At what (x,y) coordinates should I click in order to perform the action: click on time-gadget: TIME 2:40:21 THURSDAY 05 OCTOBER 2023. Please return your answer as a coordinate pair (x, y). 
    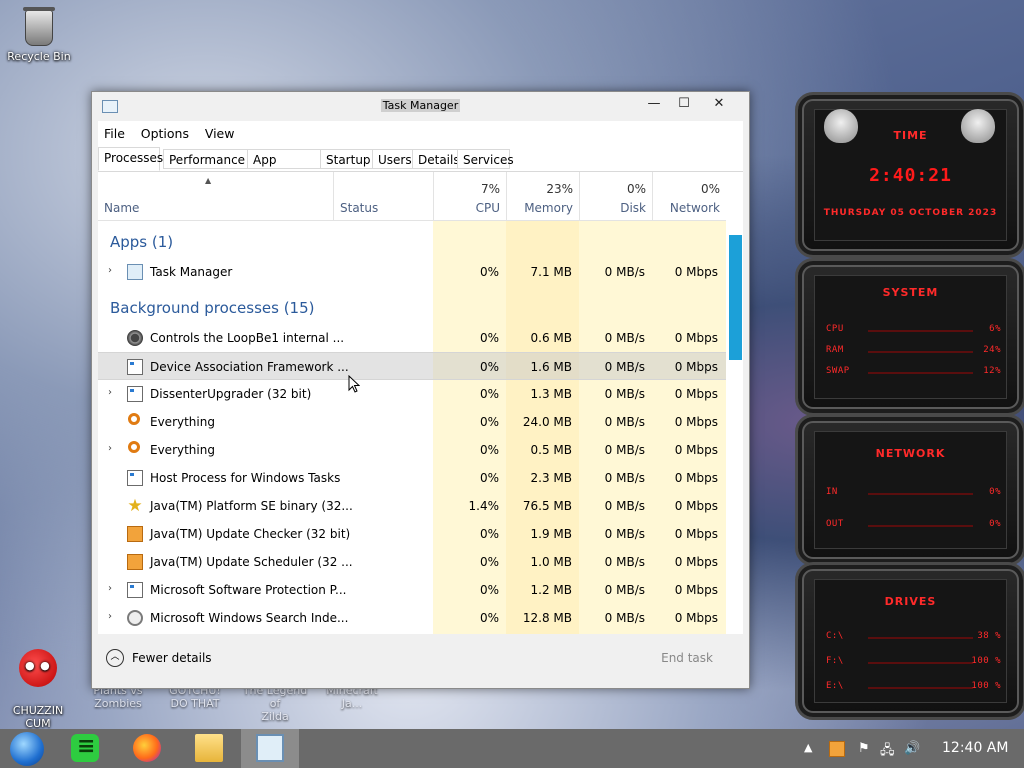
    Looking at the image, I should click on (909, 175).